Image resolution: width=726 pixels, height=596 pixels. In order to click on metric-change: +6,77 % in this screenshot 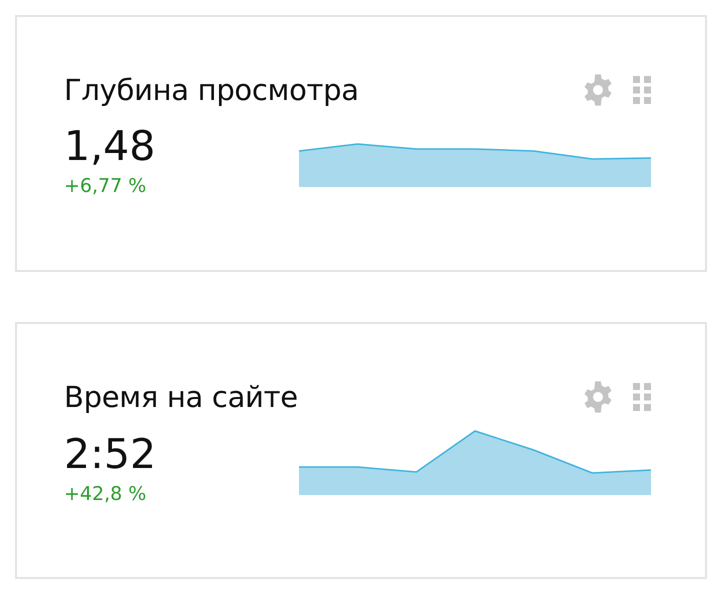, I will do `click(106, 186)`.